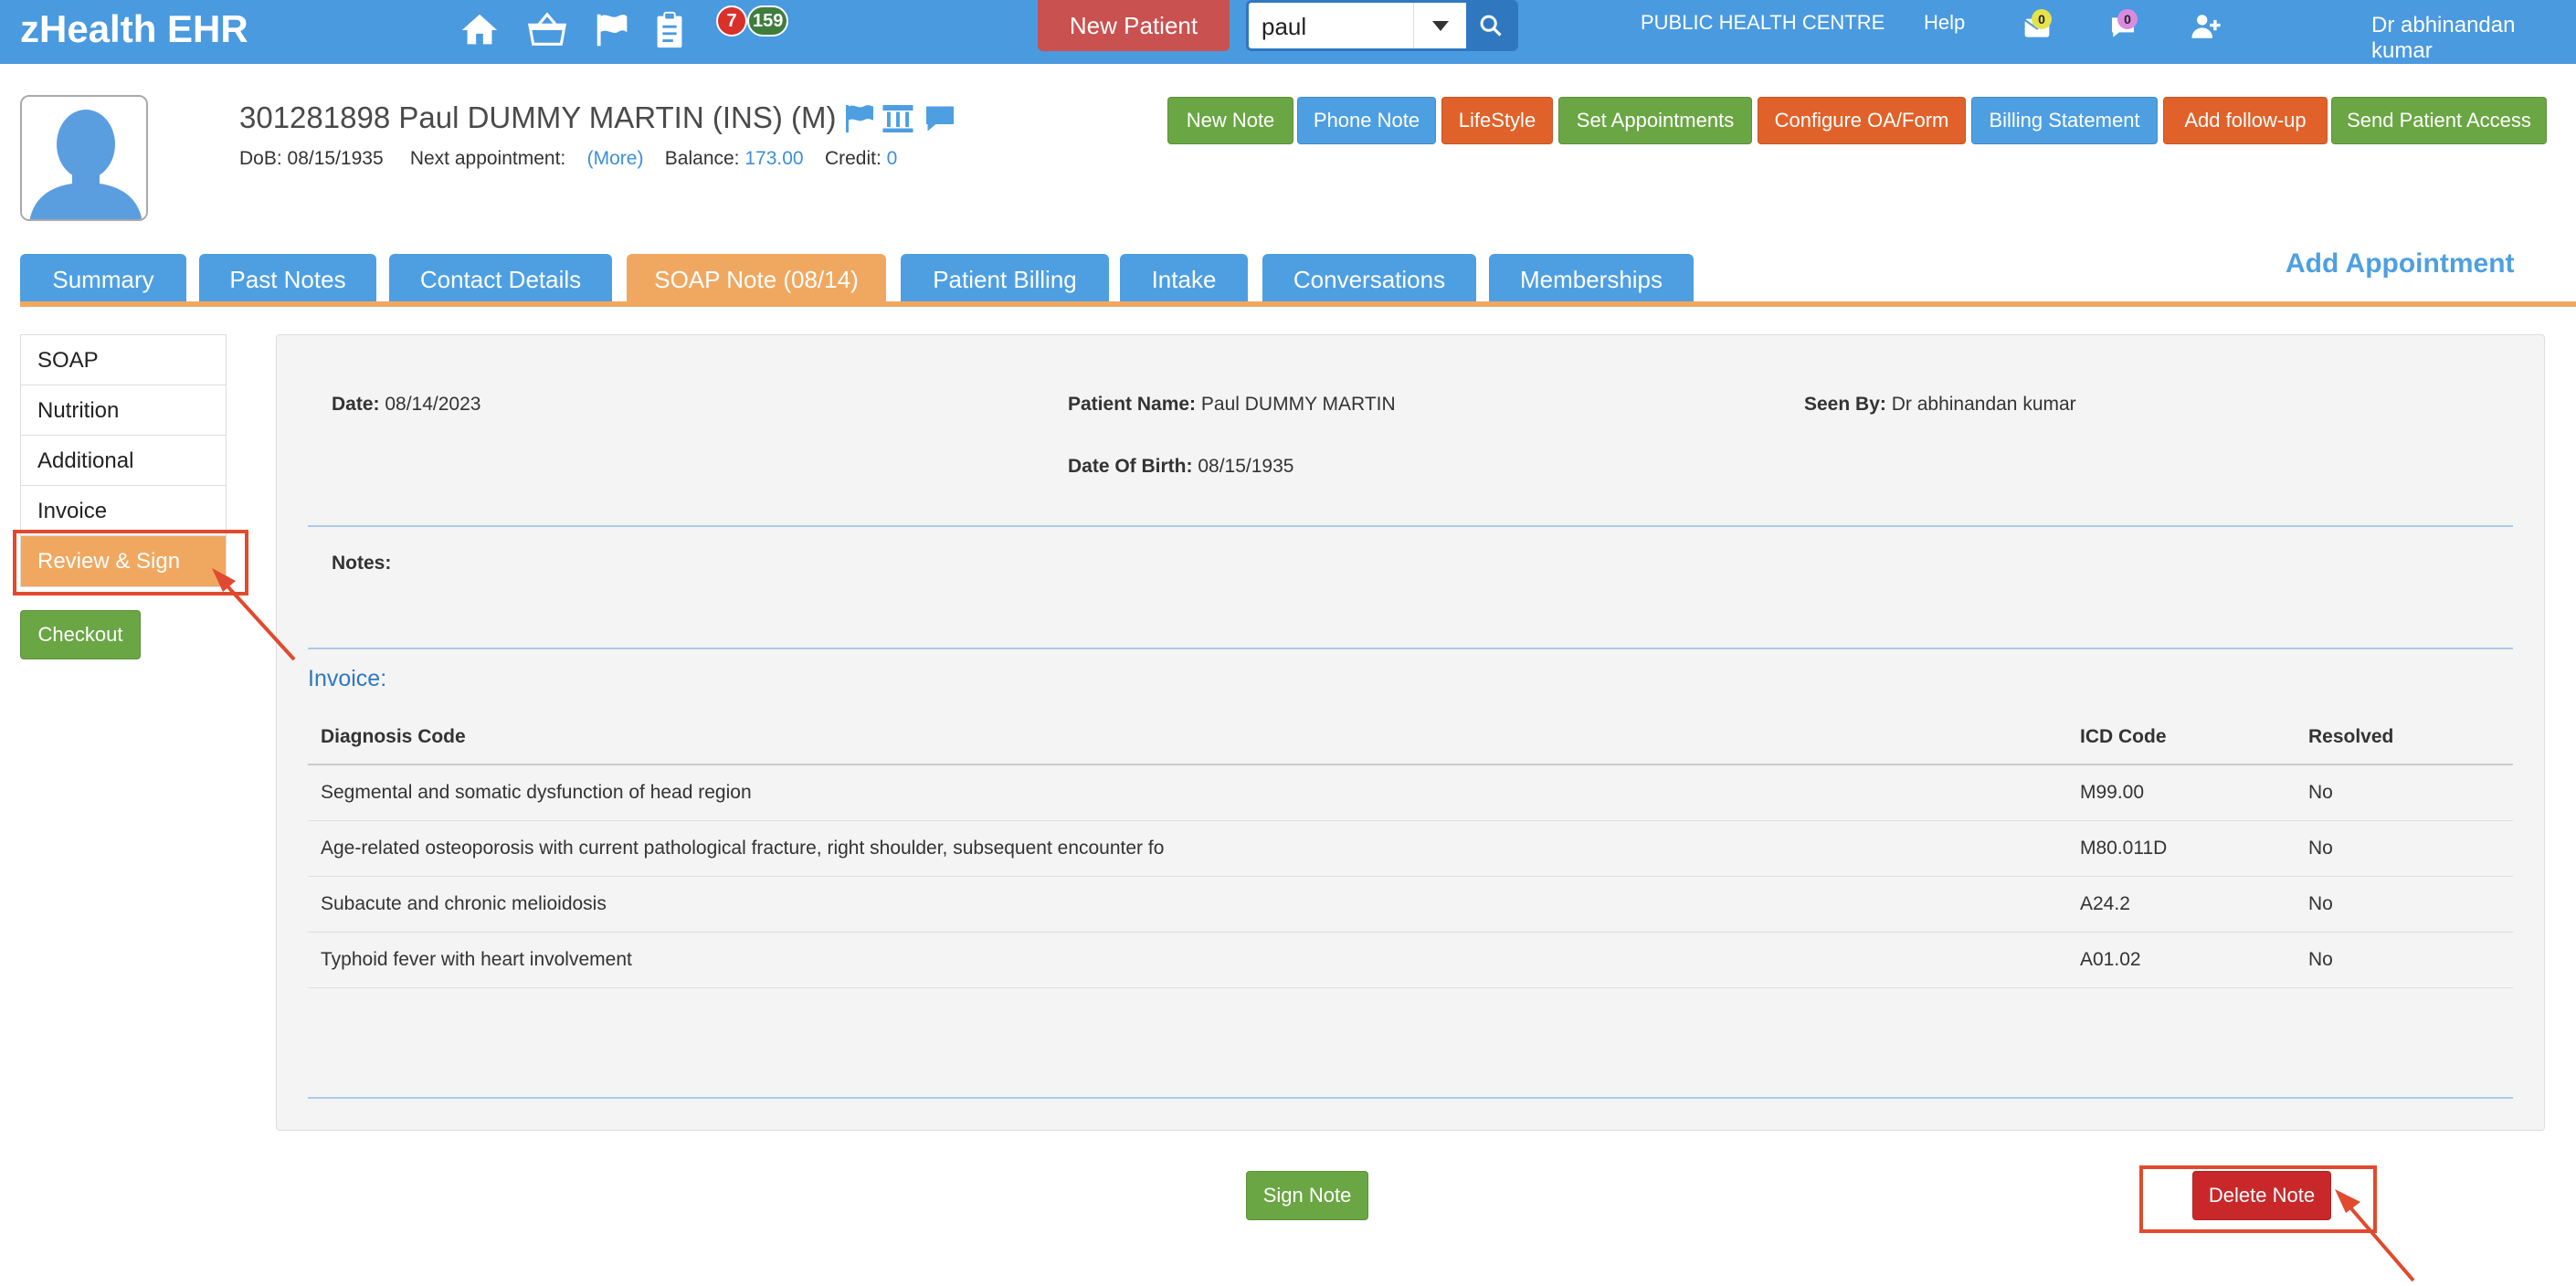  Describe the element at coordinates (2206, 26) in the screenshot. I see `add-user-icon` at that location.